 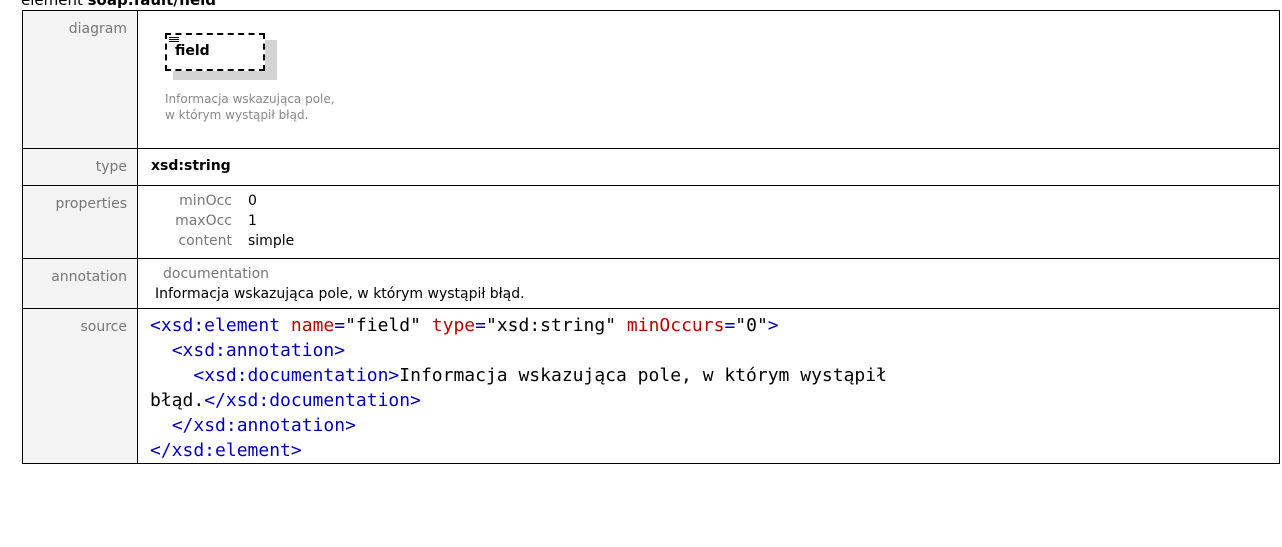 I want to click on element-diagram-box: field, so click(x=221, y=56).